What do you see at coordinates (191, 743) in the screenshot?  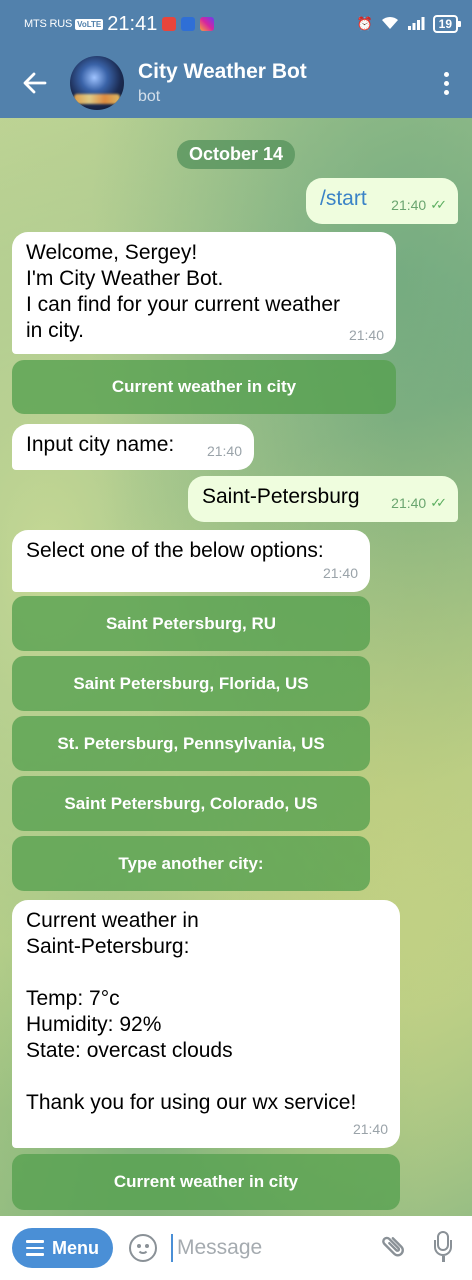 I see `keyboard-button-option: St. Petersburg, Pennsylvania, US` at bounding box center [191, 743].